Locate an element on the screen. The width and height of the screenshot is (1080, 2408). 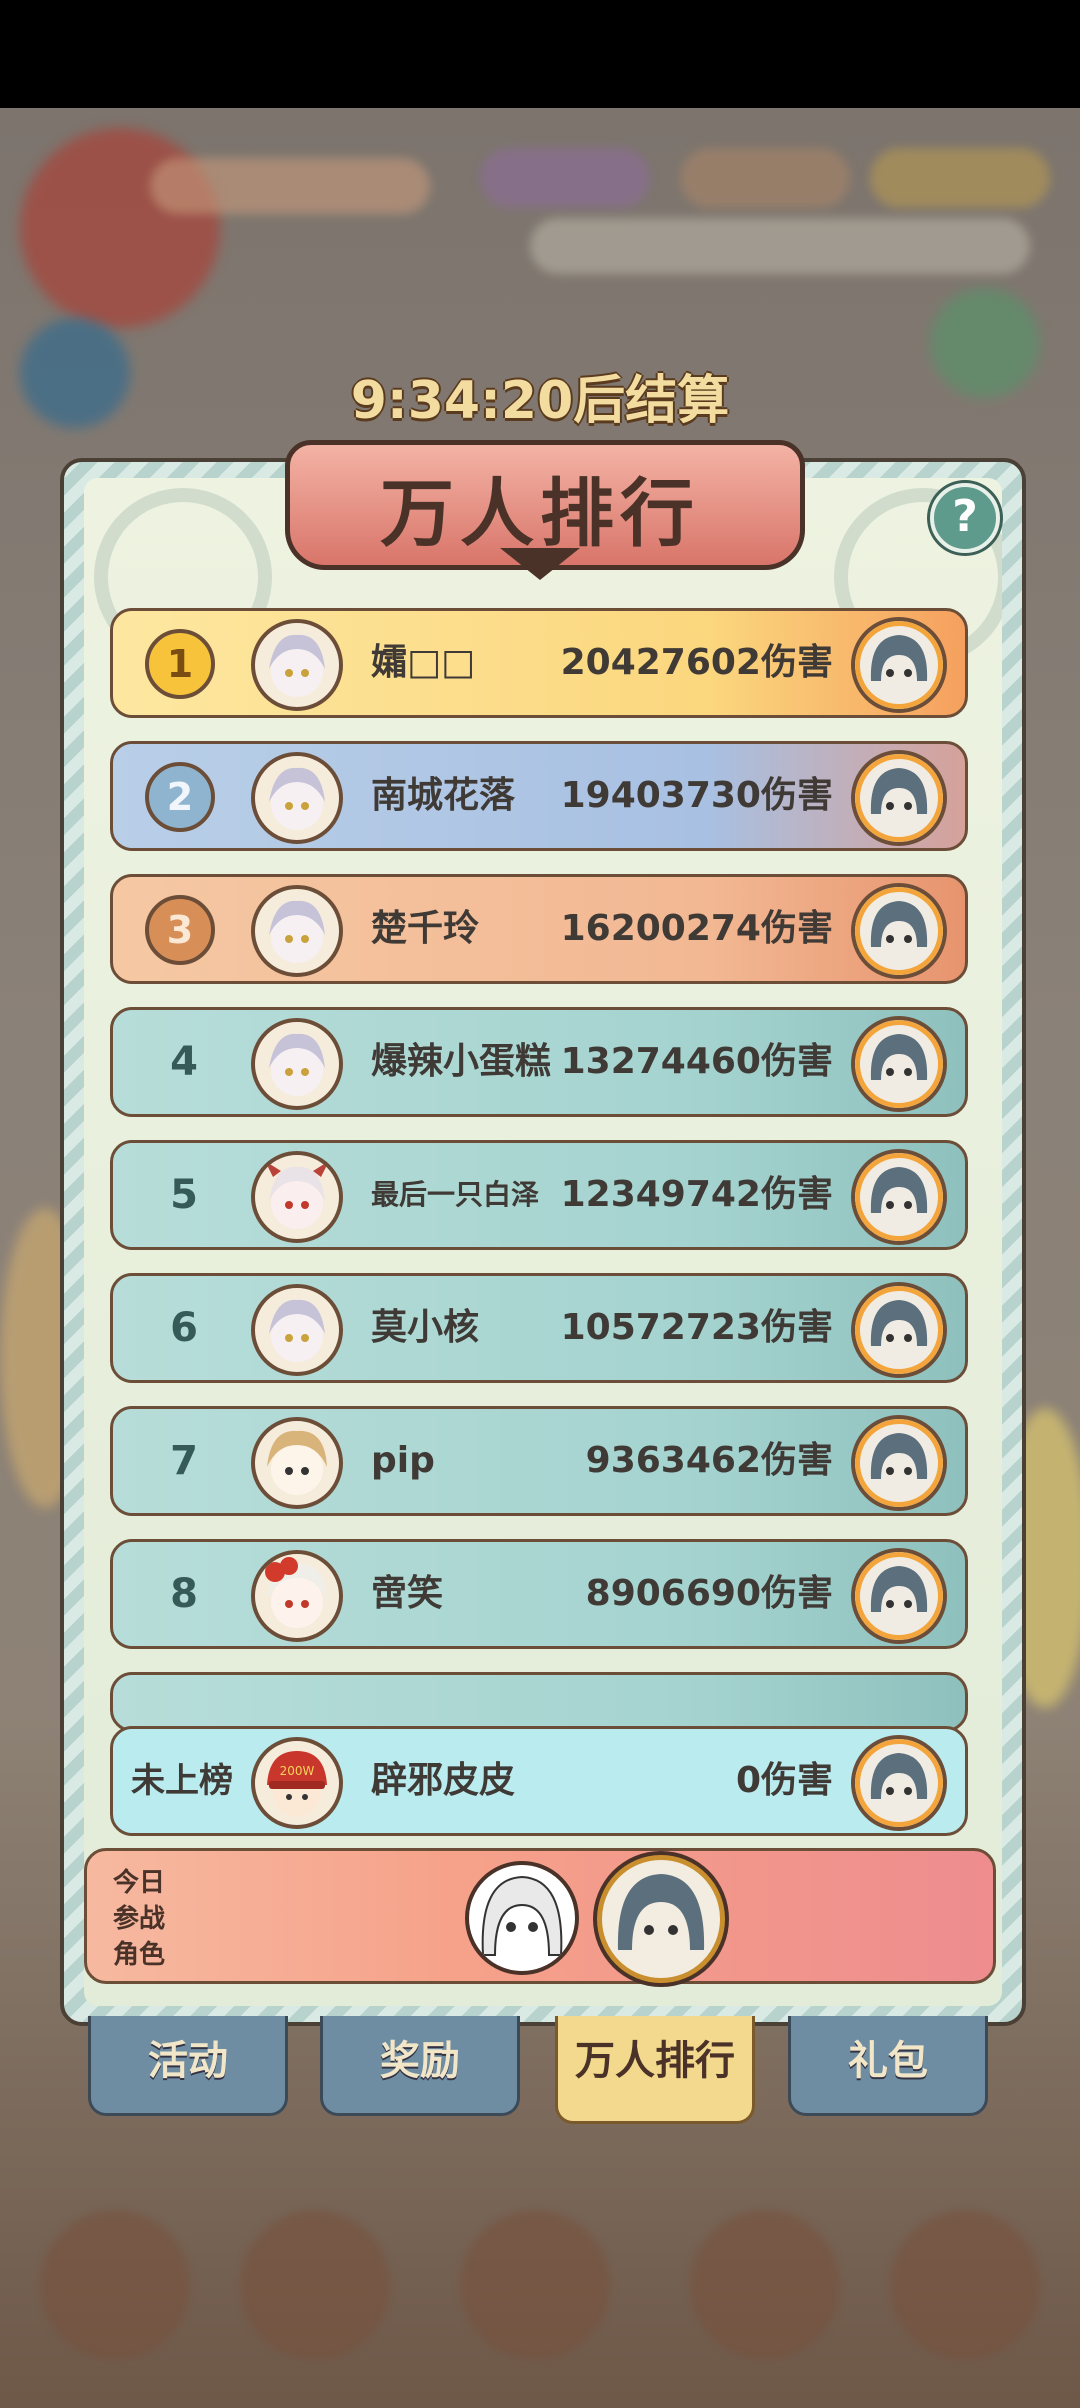
tab-rewards: 奖励 is located at coordinates (420, 2066).